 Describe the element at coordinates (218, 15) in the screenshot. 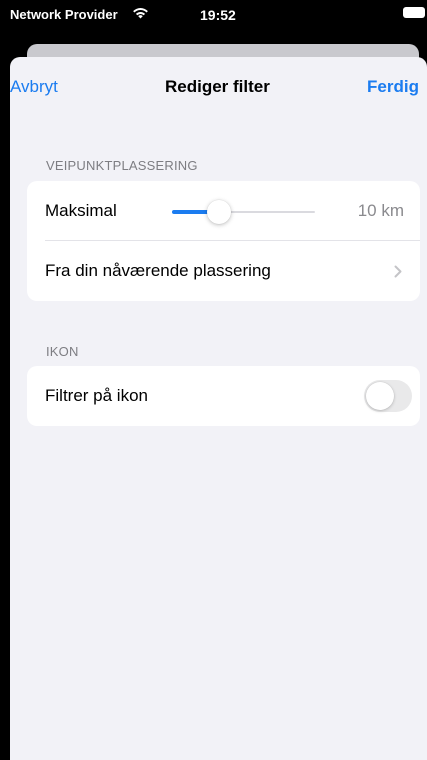

I see `status-time: 19:52` at that location.